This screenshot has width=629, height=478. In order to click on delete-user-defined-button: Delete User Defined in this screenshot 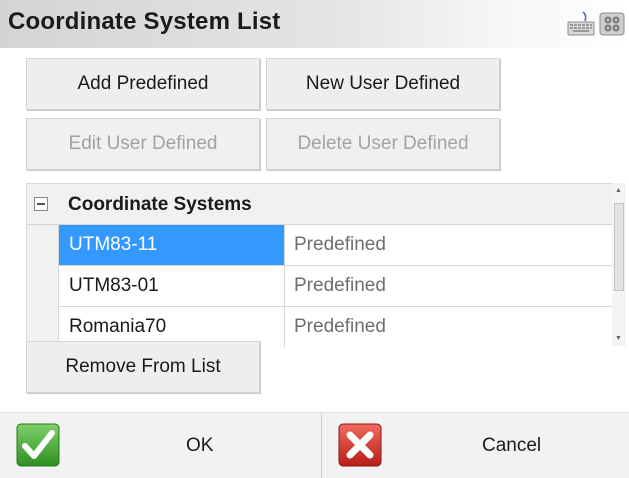, I will do `click(383, 144)`.